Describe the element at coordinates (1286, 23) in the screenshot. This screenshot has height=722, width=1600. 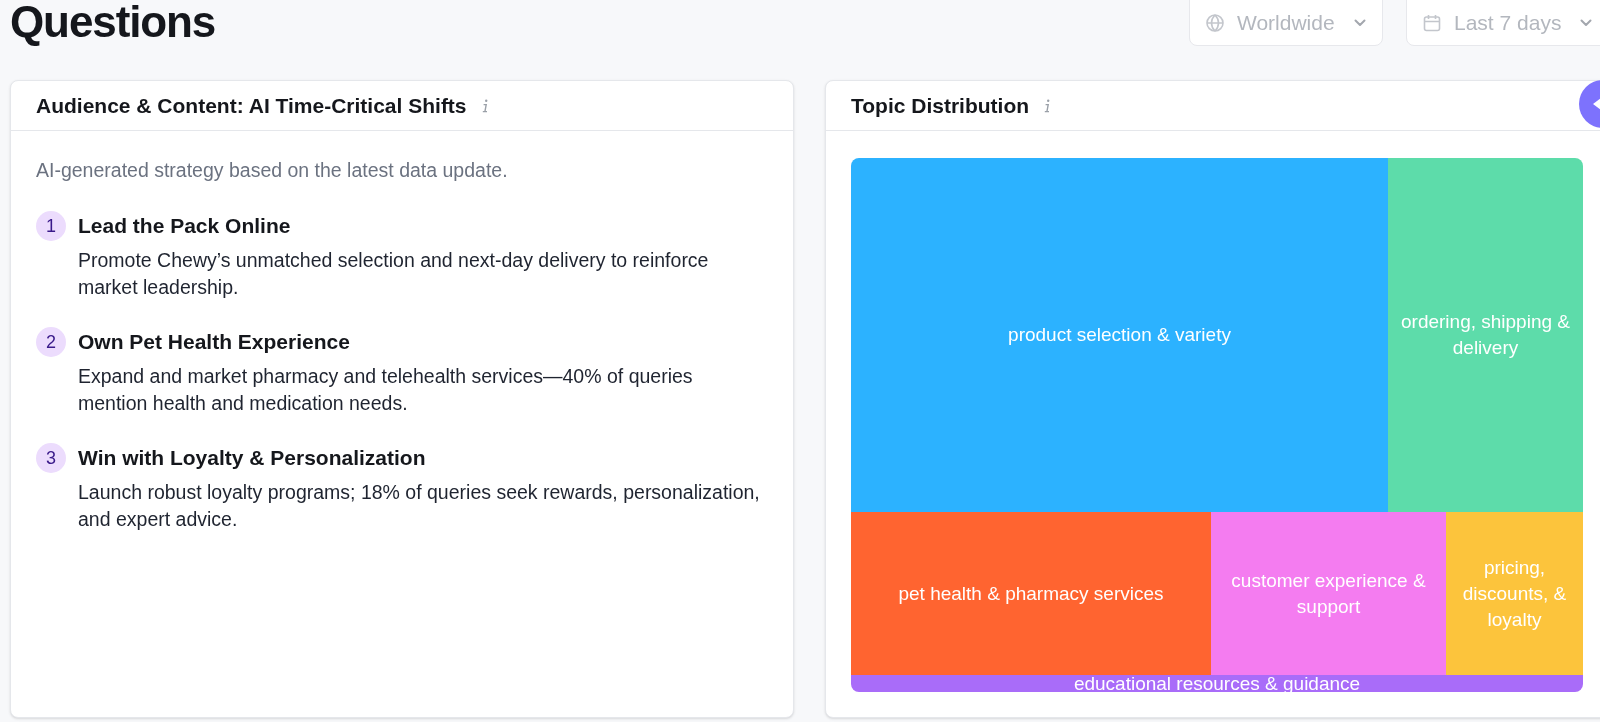
I see `location-dropdown: Worldwide` at that location.